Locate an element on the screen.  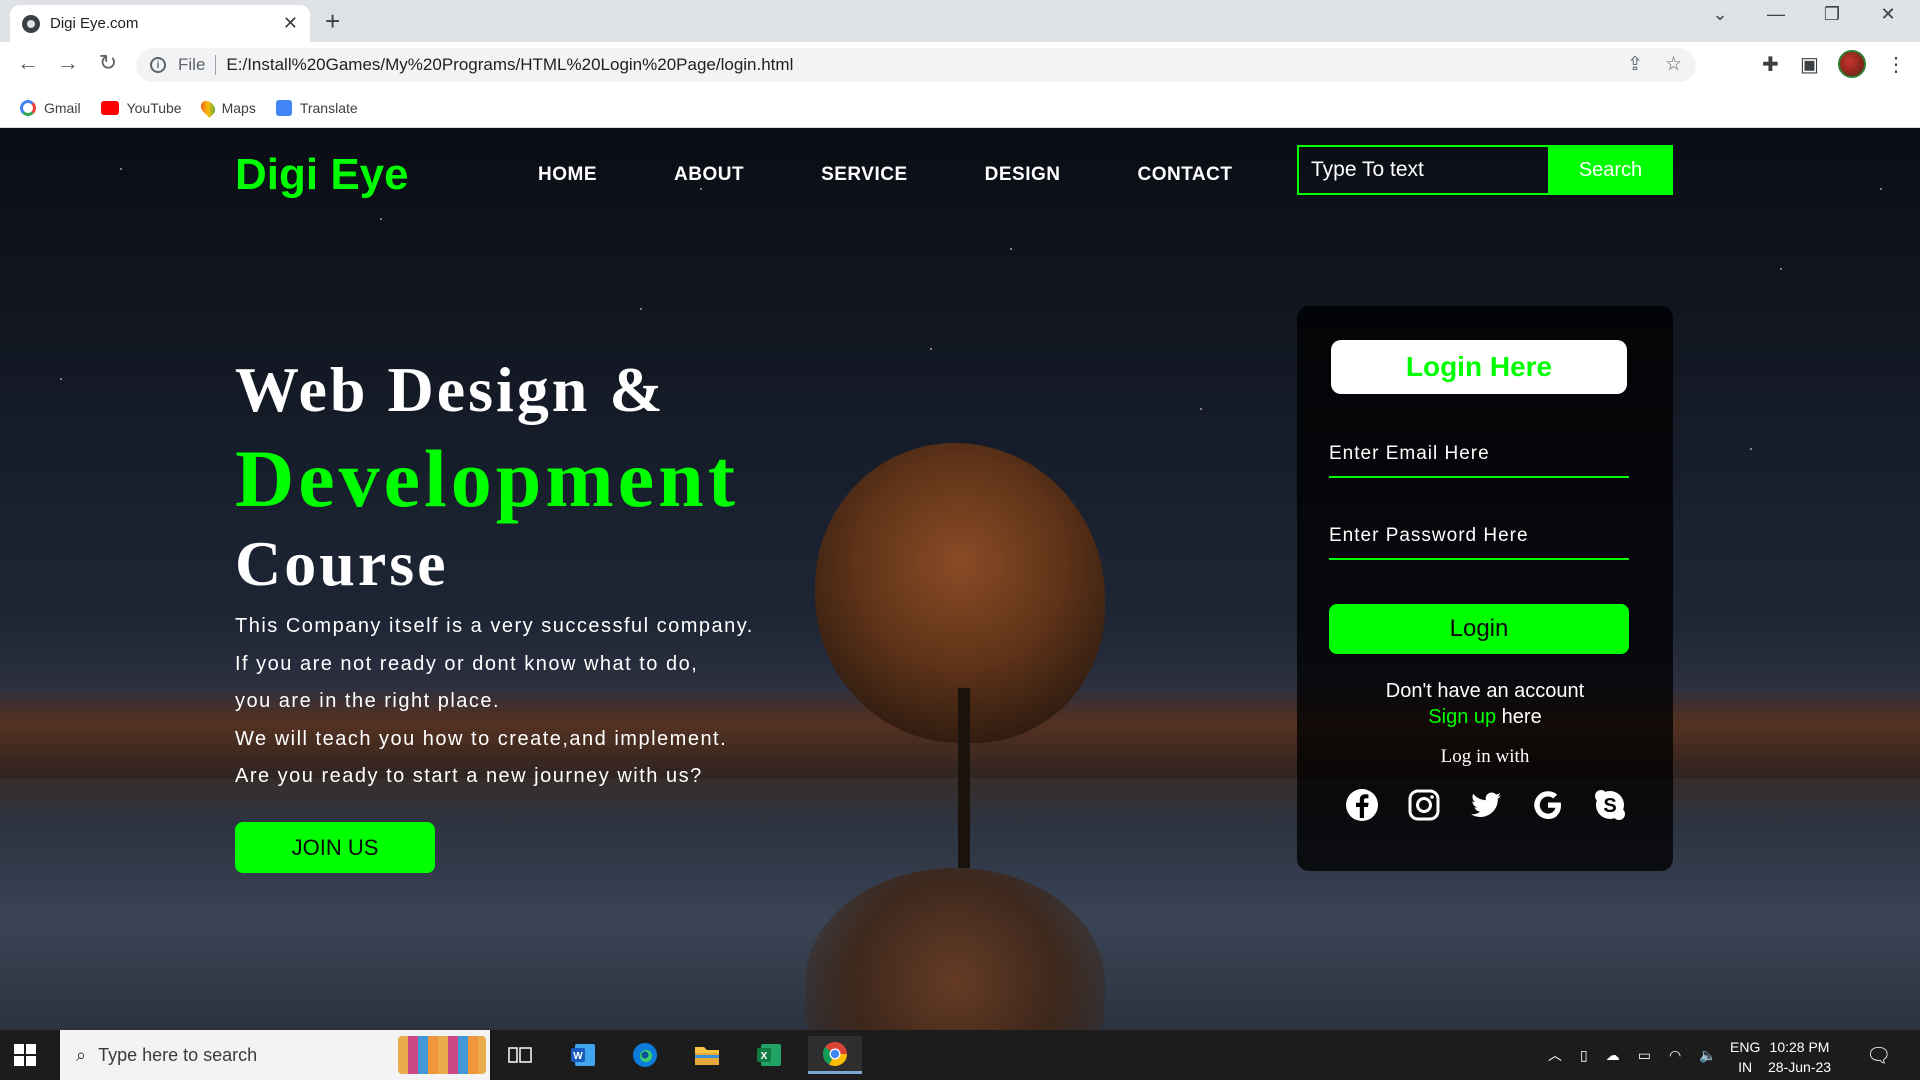
clock: 10:28 PM 28-Jun-23 is located at coordinates (1799, 1057).